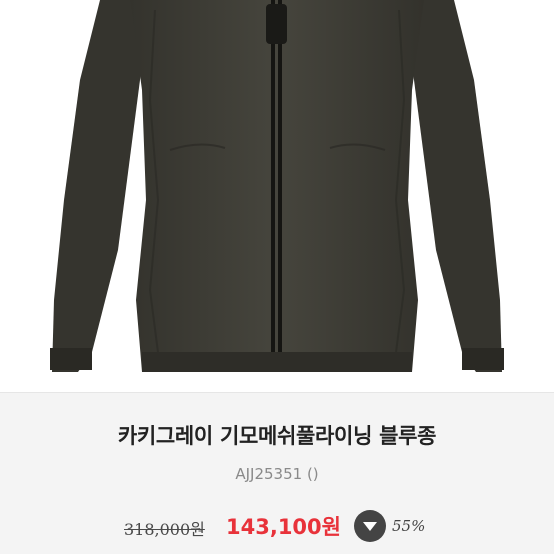 This screenshot has width=554, height=554. I want to click on price-row: 318,000원 143,100원 55%, so click(277, 526).